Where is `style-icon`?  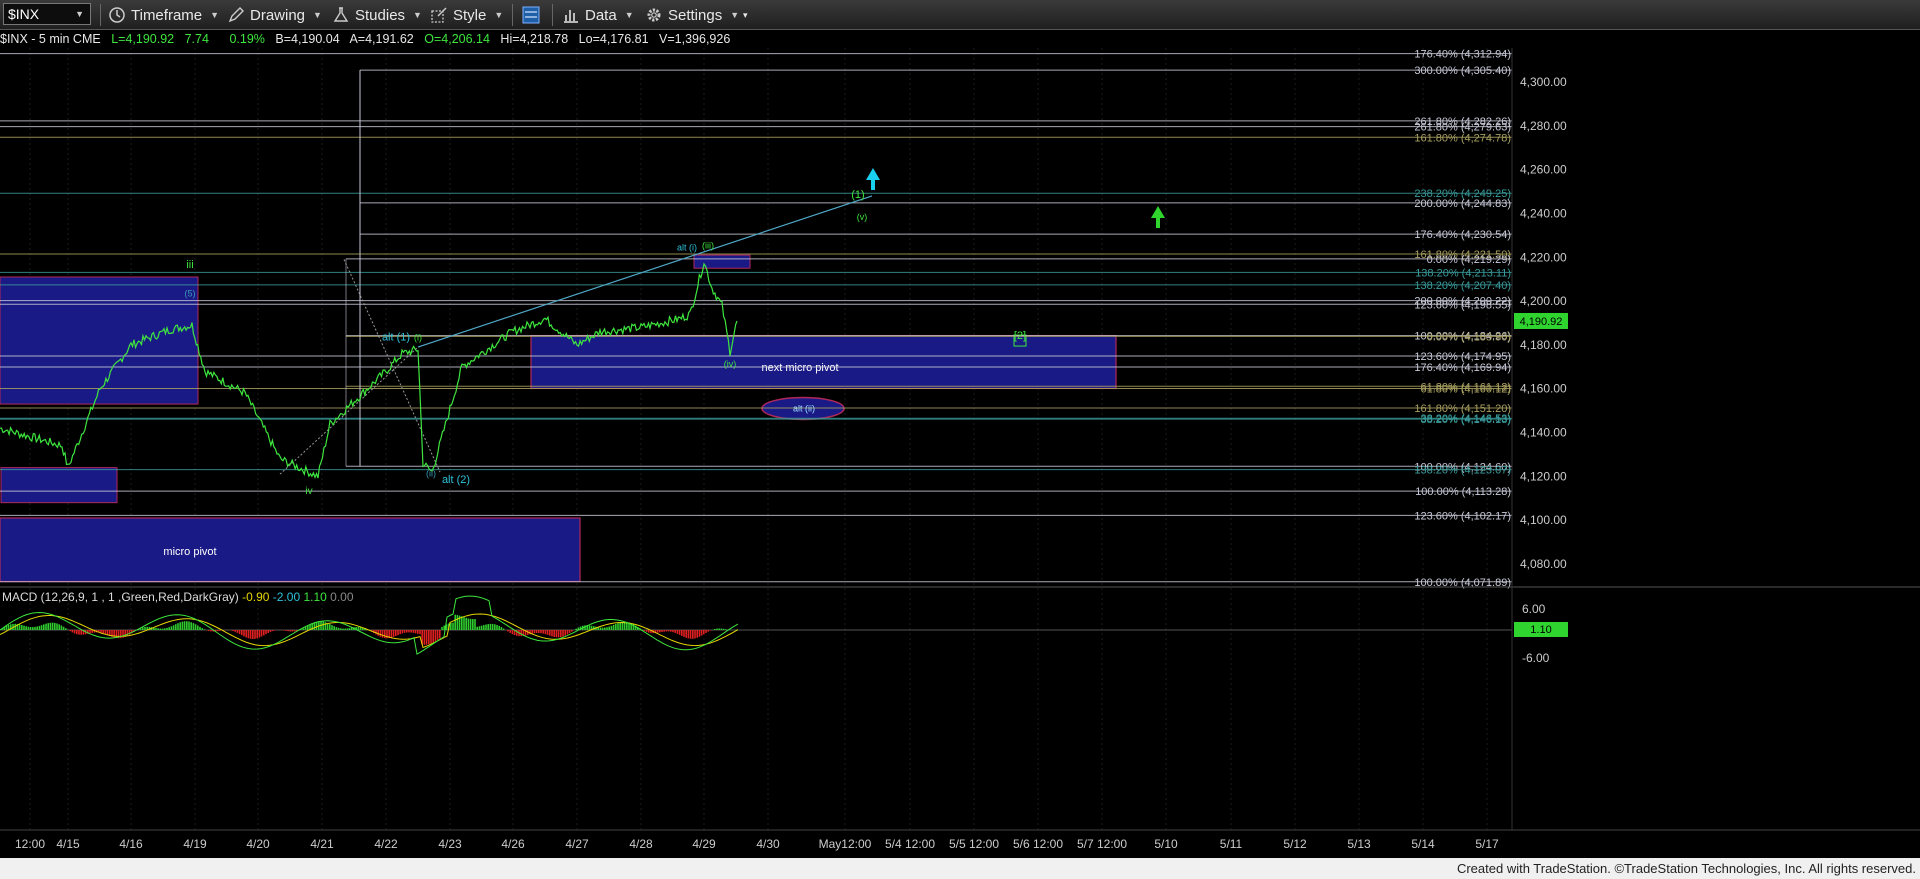
style-icon is located at coordinates (439, 15).